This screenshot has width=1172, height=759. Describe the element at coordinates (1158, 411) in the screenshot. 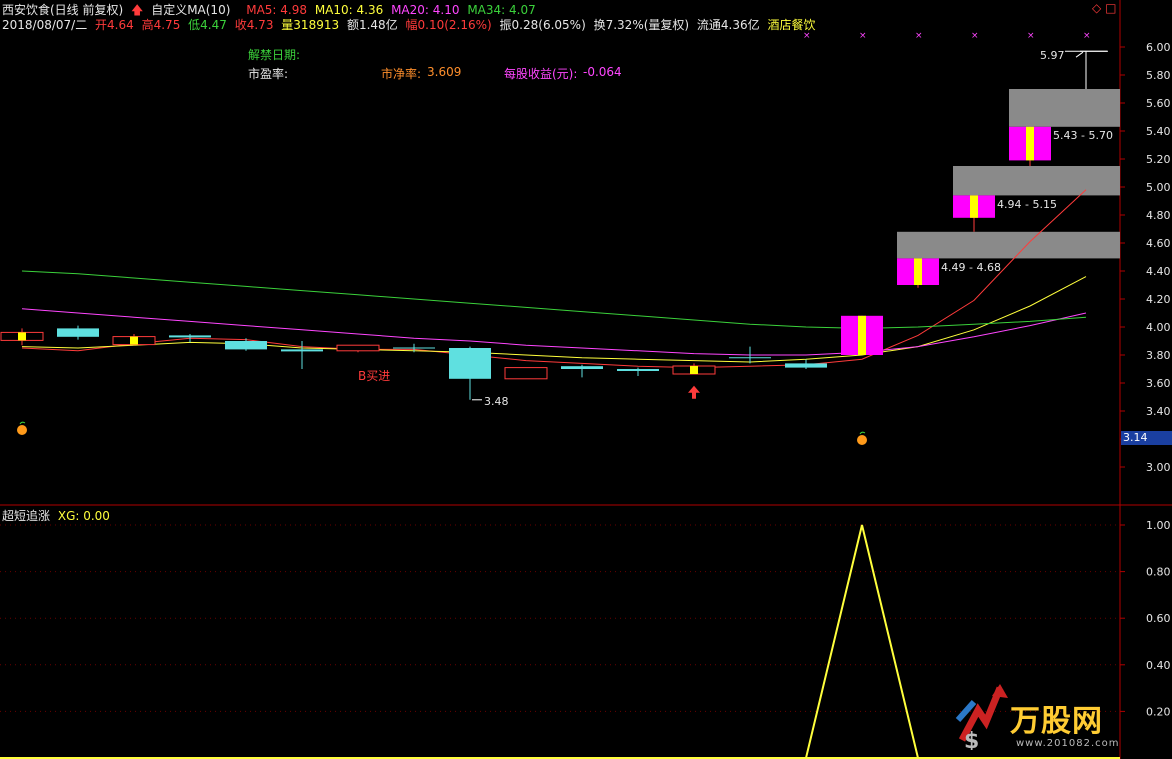

I see `y-tick-label: 3.40` at that location.